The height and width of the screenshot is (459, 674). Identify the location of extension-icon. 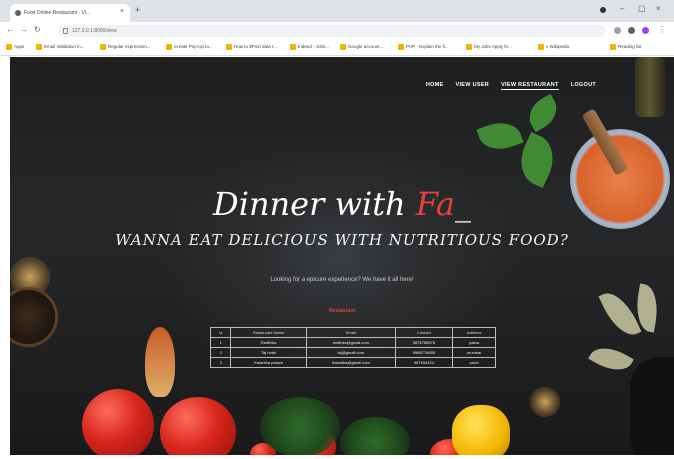
(617, 30).